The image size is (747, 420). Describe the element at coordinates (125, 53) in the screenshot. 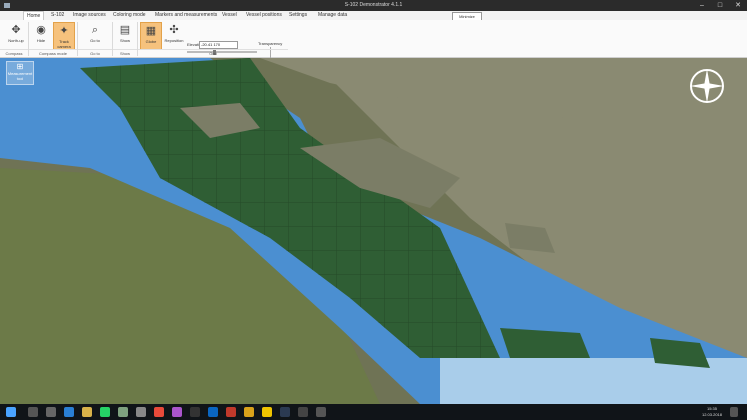

I see `group-show: Show` at that location.